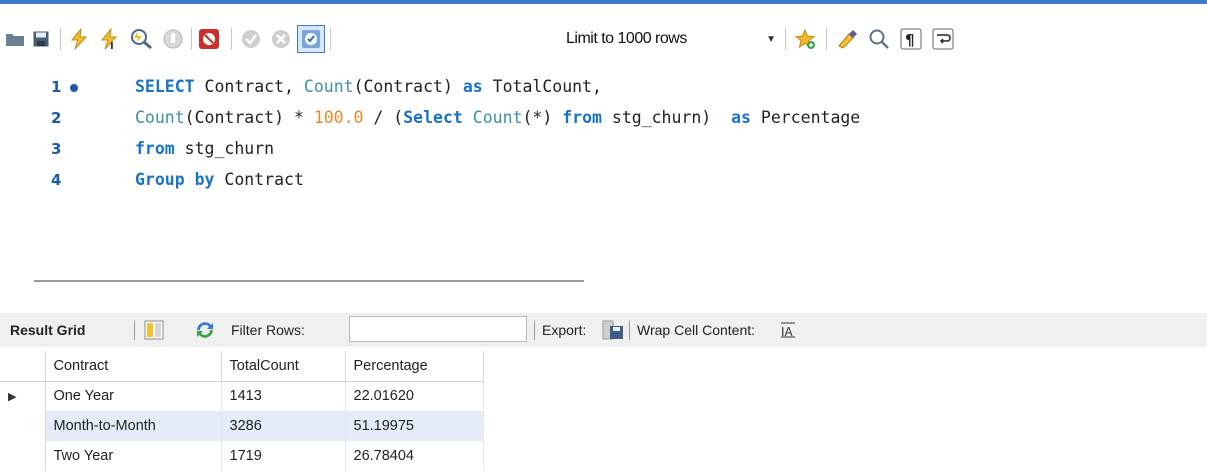  Describe the element at coordinates (414, 396) in the screenshot. I see `table-cell: 22.01620` at that location.